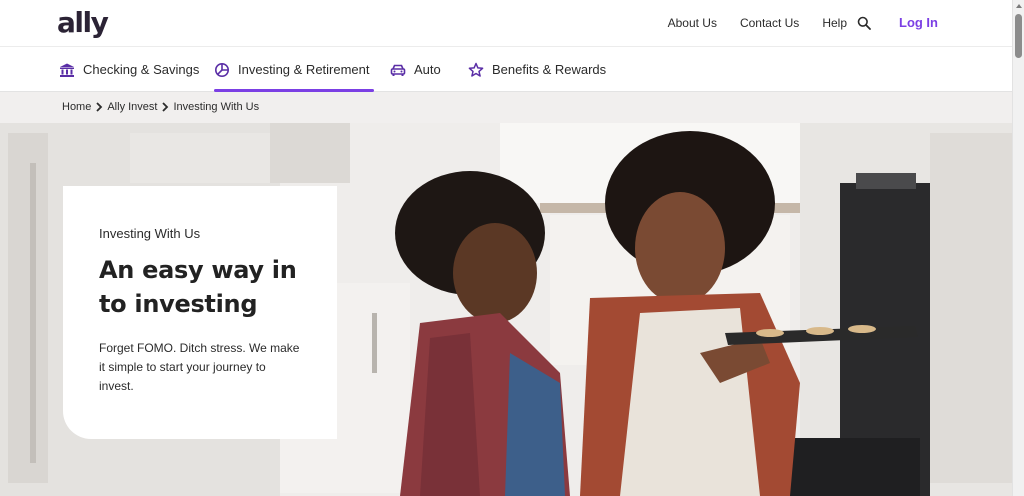 Image resolution: width=1024 pixels, height=496 pixels. Describe the element at coordinates (67, 70) in the screenshot. I see `bank-icon` at that location.